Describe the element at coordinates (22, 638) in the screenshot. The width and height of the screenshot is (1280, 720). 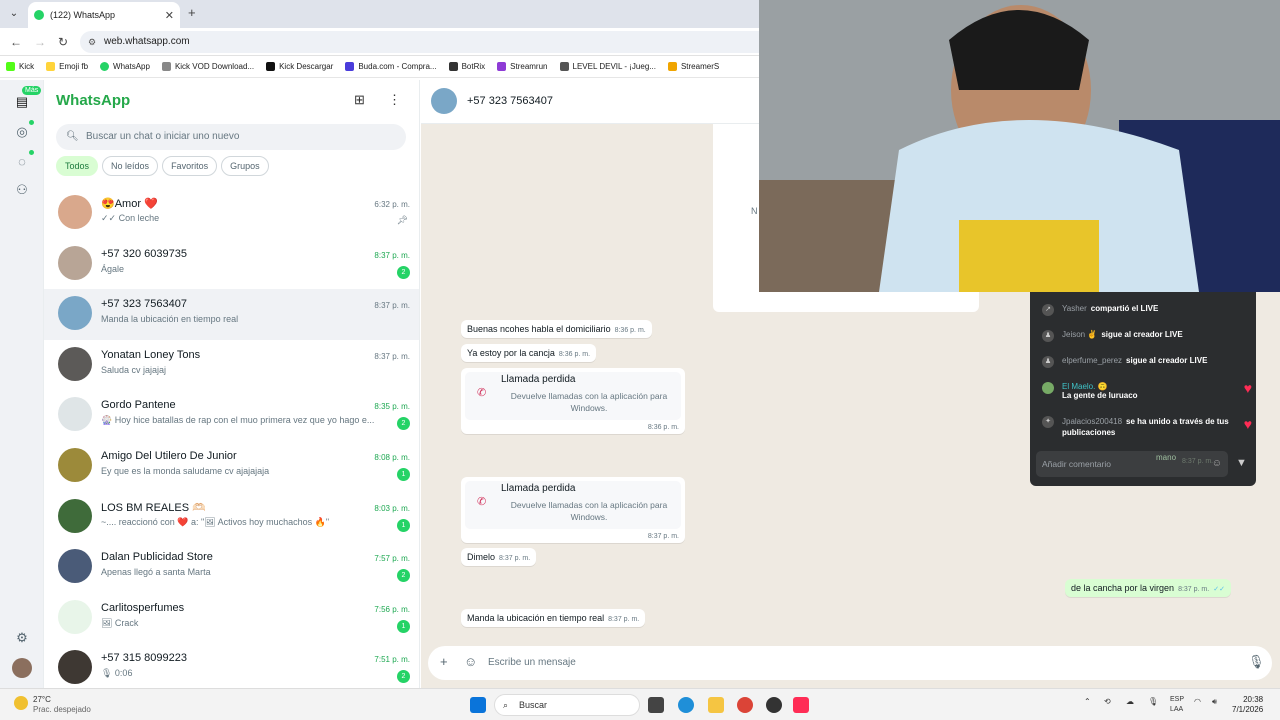
I see `settings-icon: ⚙` at that location.